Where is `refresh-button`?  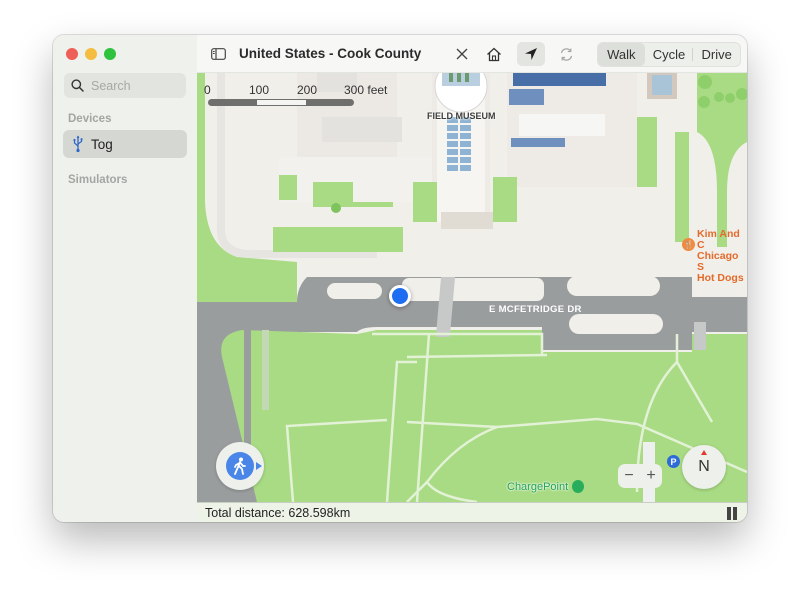 refresh-button is located at coordinates (566, 54).